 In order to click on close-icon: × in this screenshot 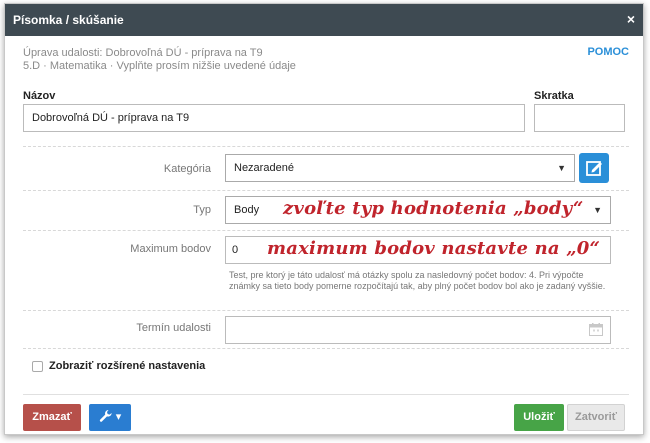, I will do `click(631, 19)`.